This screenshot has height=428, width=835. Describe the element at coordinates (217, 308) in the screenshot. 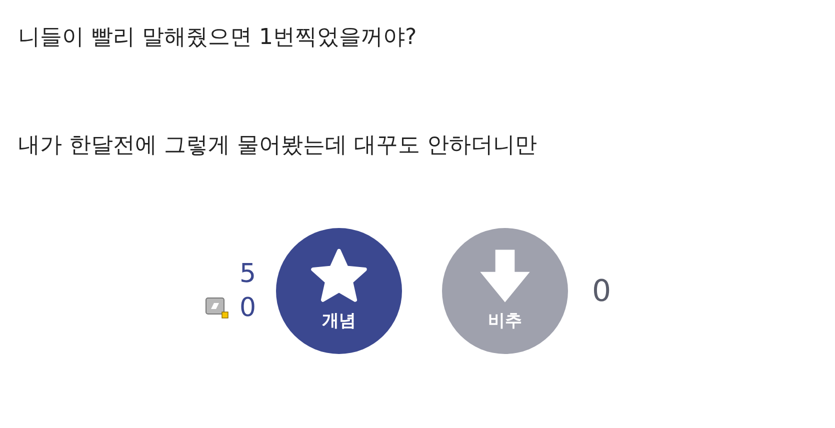

I see `fixed-user-icon` at that location.